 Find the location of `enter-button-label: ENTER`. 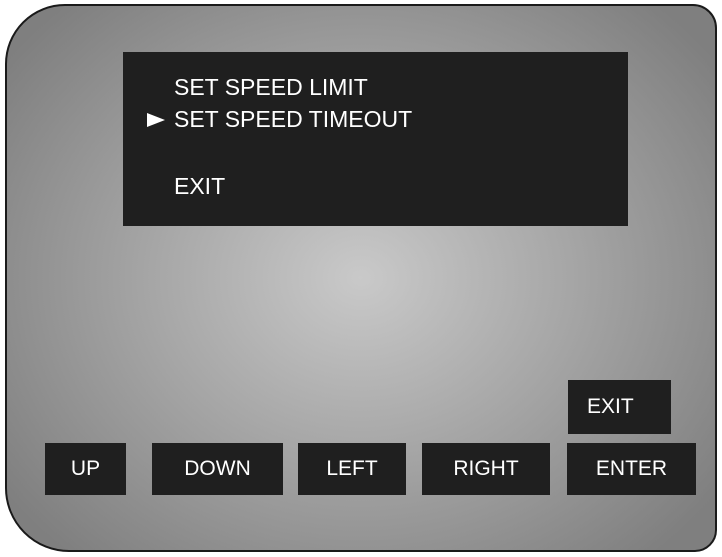

enter-button-label: ENTER is located at coordinates (631, 468).